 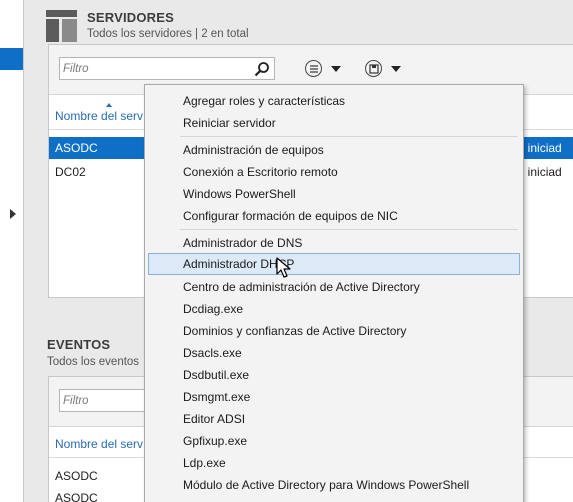 I want to click on menu-item-remote-desktop: Conexión a Escritorio remoto, so click(x=334, y=172).